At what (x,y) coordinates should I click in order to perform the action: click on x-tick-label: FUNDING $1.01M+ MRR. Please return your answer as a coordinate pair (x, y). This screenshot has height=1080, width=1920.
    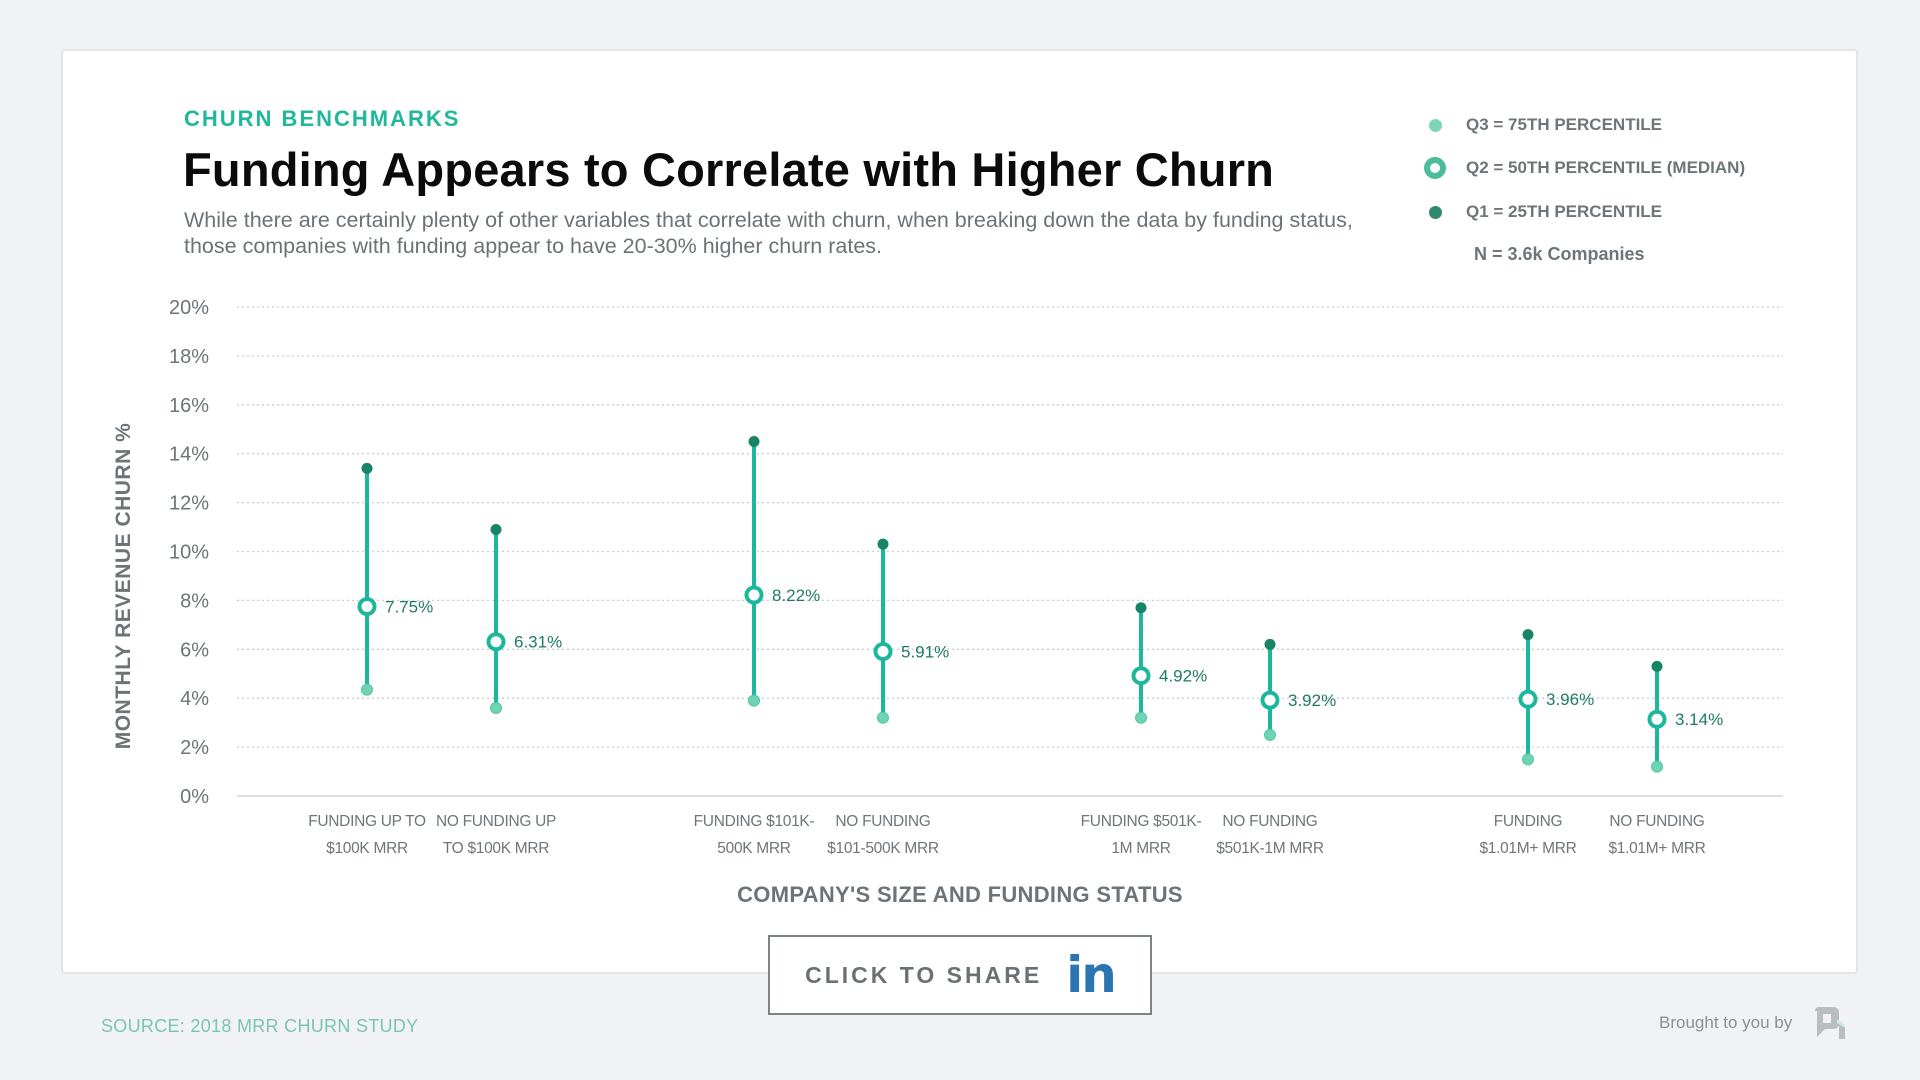
    Looking at the image, I should click on (1527, 835).